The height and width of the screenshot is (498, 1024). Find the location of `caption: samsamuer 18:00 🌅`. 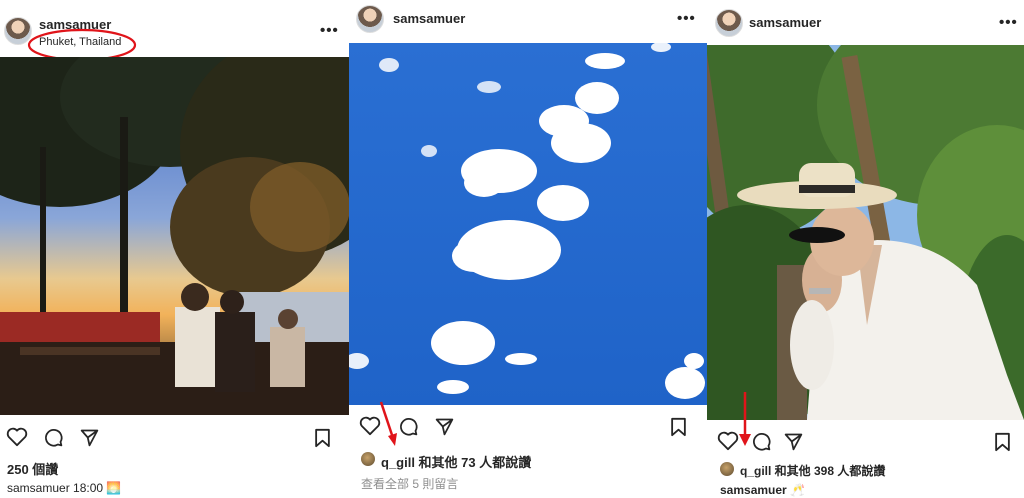

caption: samsamuer 18:00 🌅 is located at coordinates (64, 488).